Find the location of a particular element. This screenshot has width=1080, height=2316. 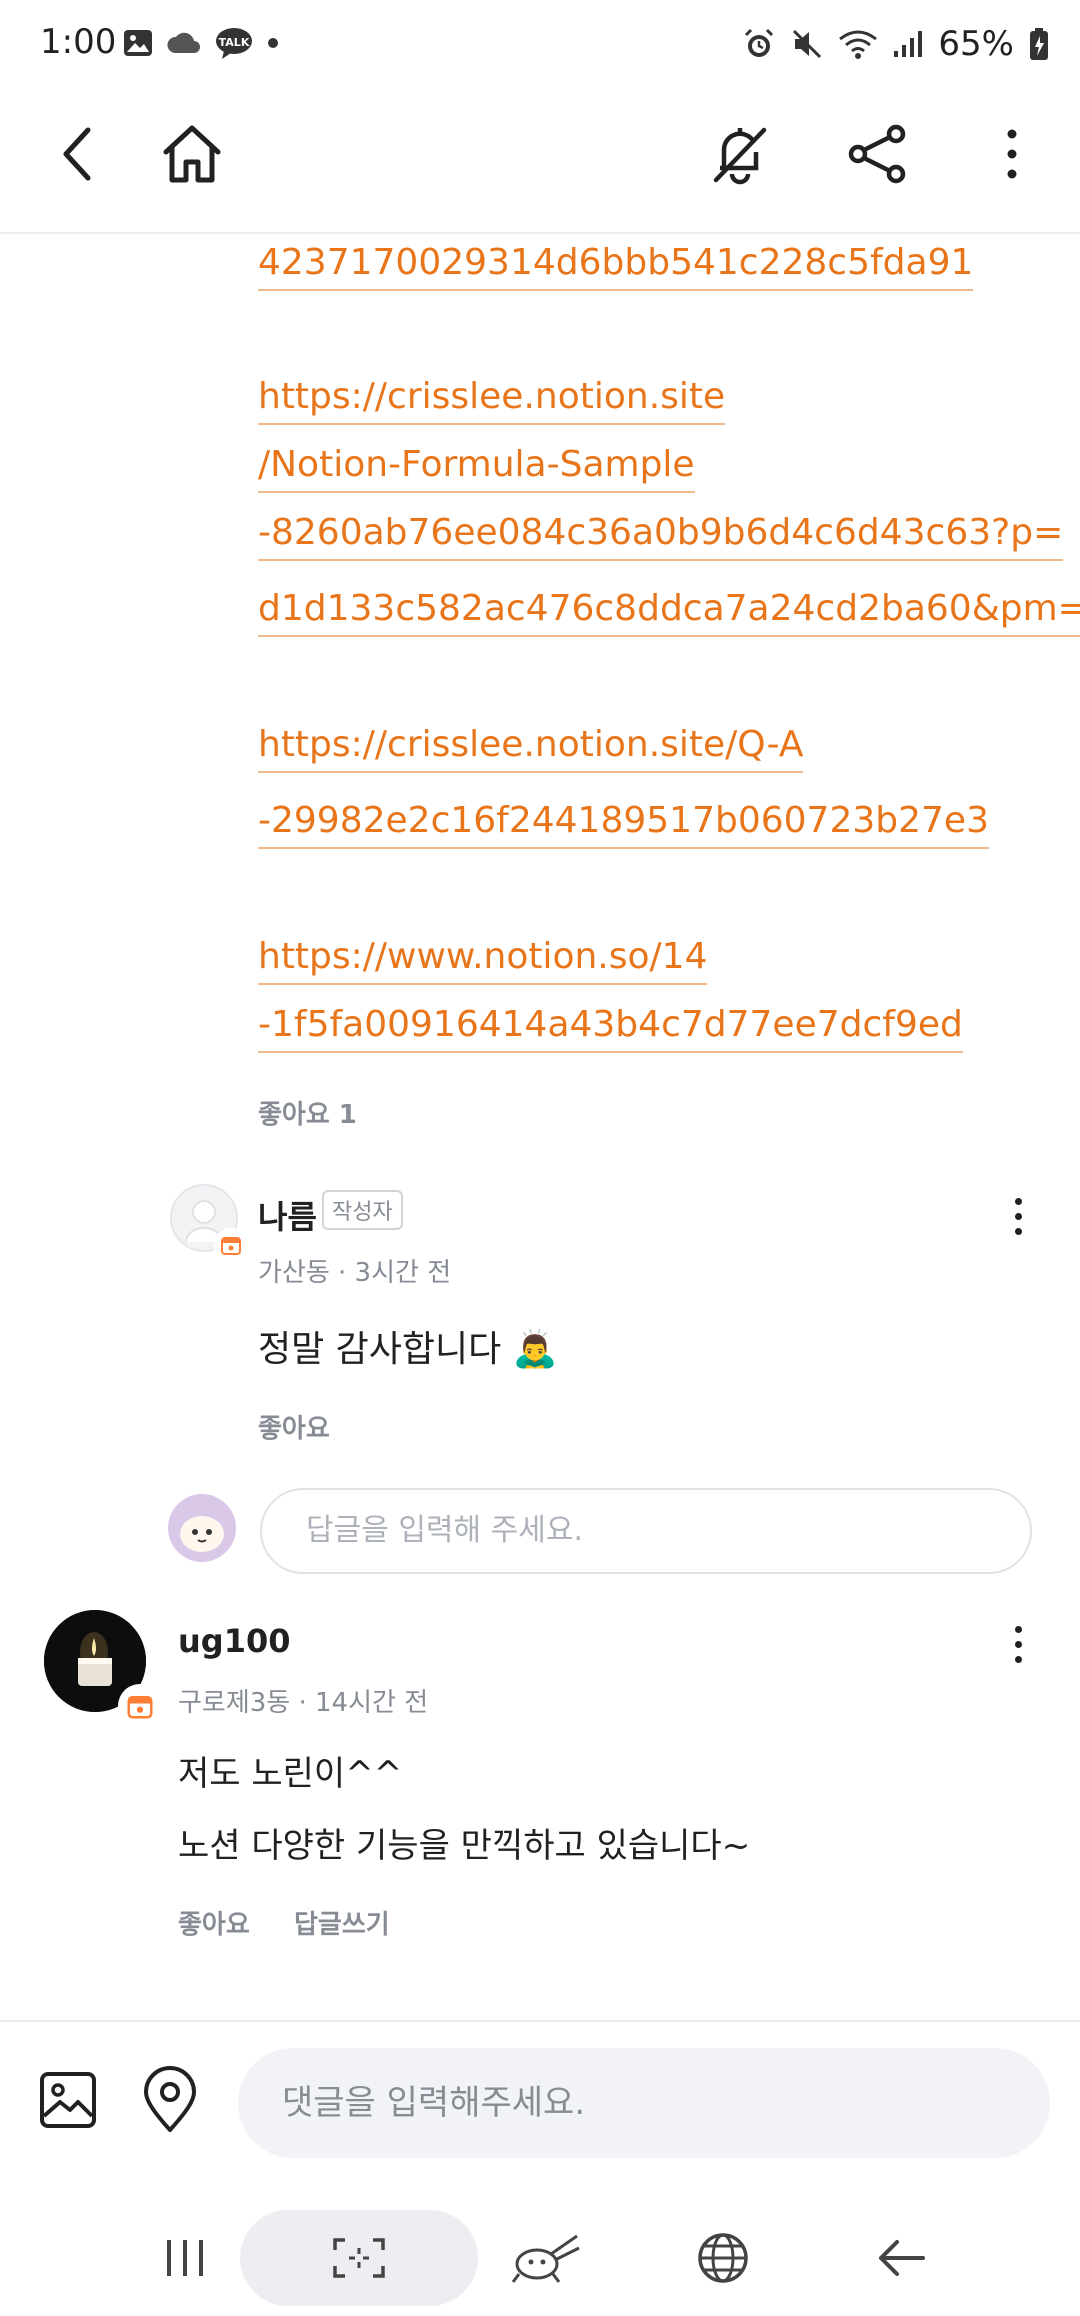

more-options-button is located at coordinates (1012, 154).